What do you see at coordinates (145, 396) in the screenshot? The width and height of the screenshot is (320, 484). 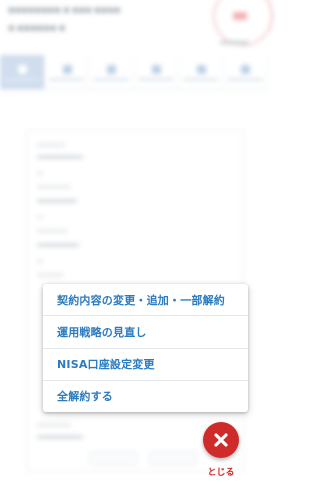 I see `menu-item-full-cancel: 全解約する` at bounding box center [145, 396].